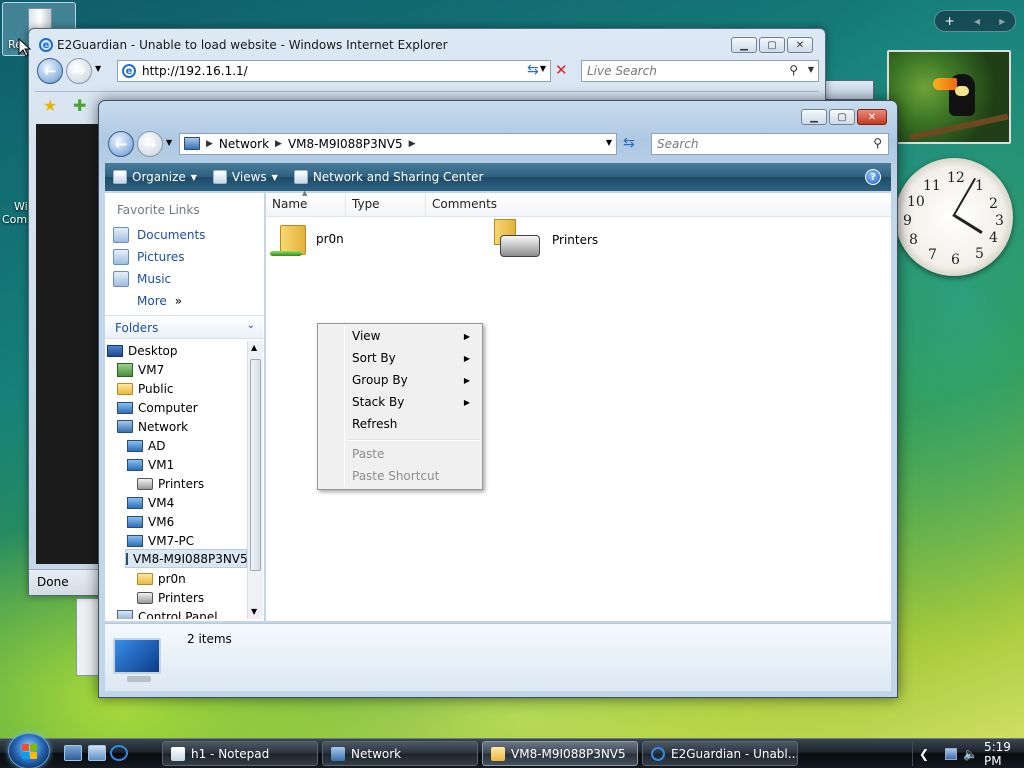 This screenshot has height=768, width=1024. Describe the element at coordinates (145, 388) in the screenshot. I see `tree-item-public: Public` at that location.